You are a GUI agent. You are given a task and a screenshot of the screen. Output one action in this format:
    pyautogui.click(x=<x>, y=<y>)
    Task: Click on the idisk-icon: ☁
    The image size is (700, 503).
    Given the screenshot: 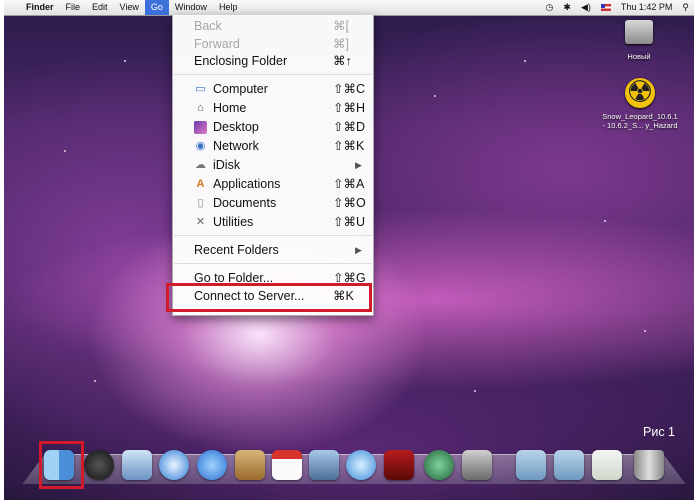 What is the action you would take?
    pyautogui.click(x=200, y=165)
    